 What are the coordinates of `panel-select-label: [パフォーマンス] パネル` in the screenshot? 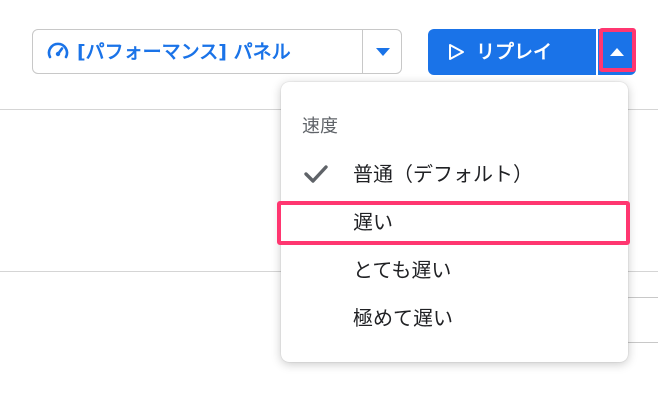 It's located at (184, 52).